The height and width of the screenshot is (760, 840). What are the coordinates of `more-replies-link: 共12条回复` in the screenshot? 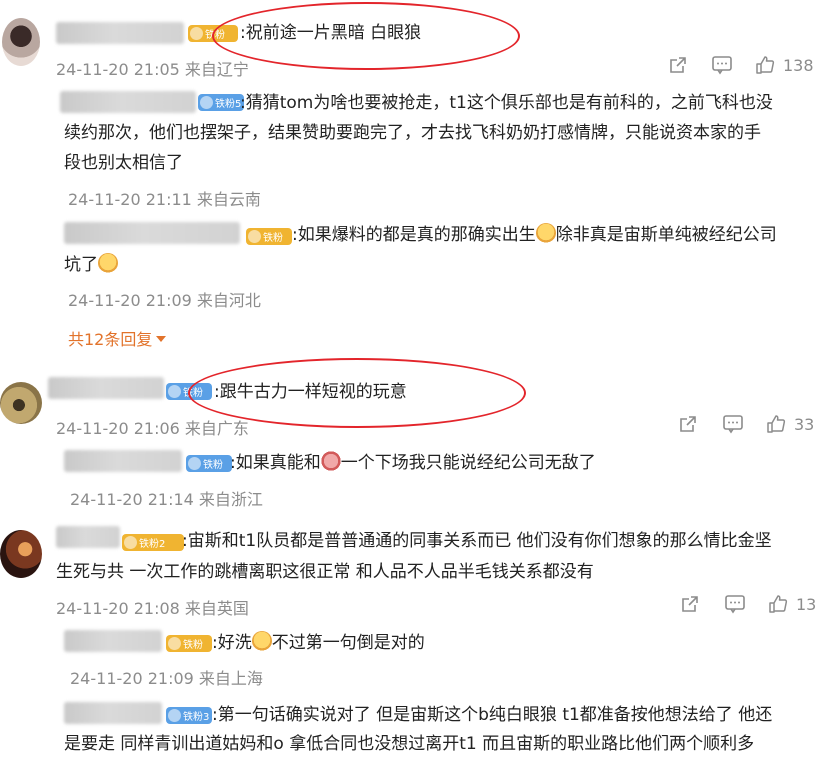 It's located at (117, 338).